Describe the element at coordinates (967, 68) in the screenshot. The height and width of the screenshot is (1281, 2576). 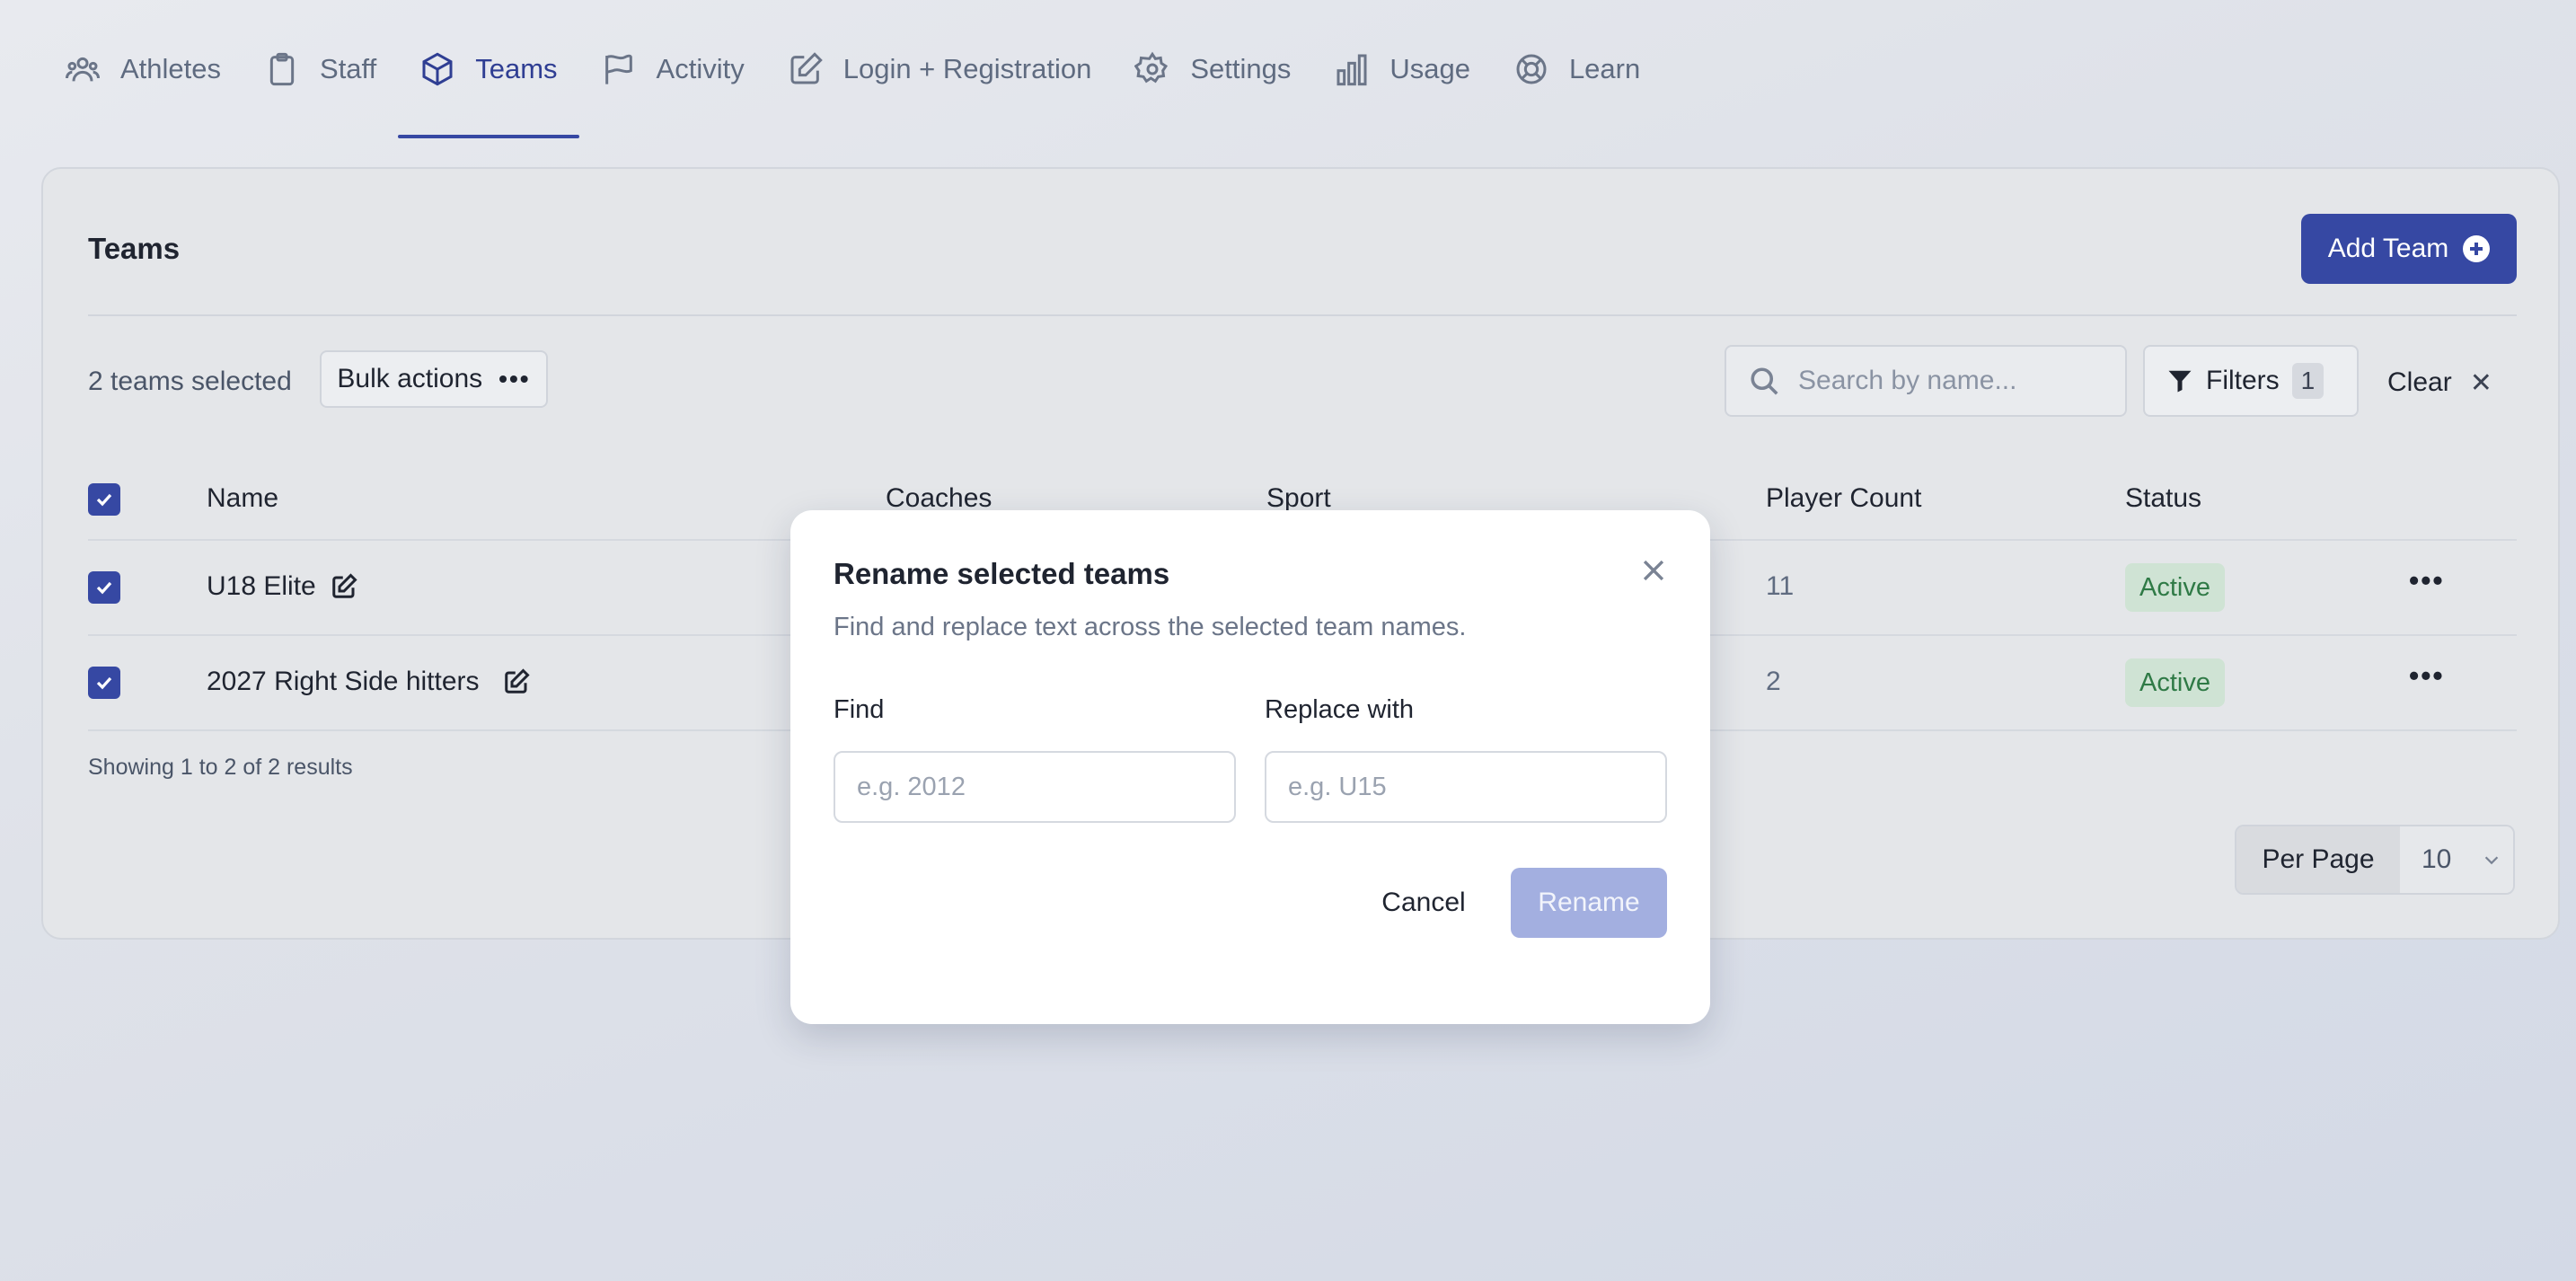
I see `nav-item-label: Login + Registration` at that location.